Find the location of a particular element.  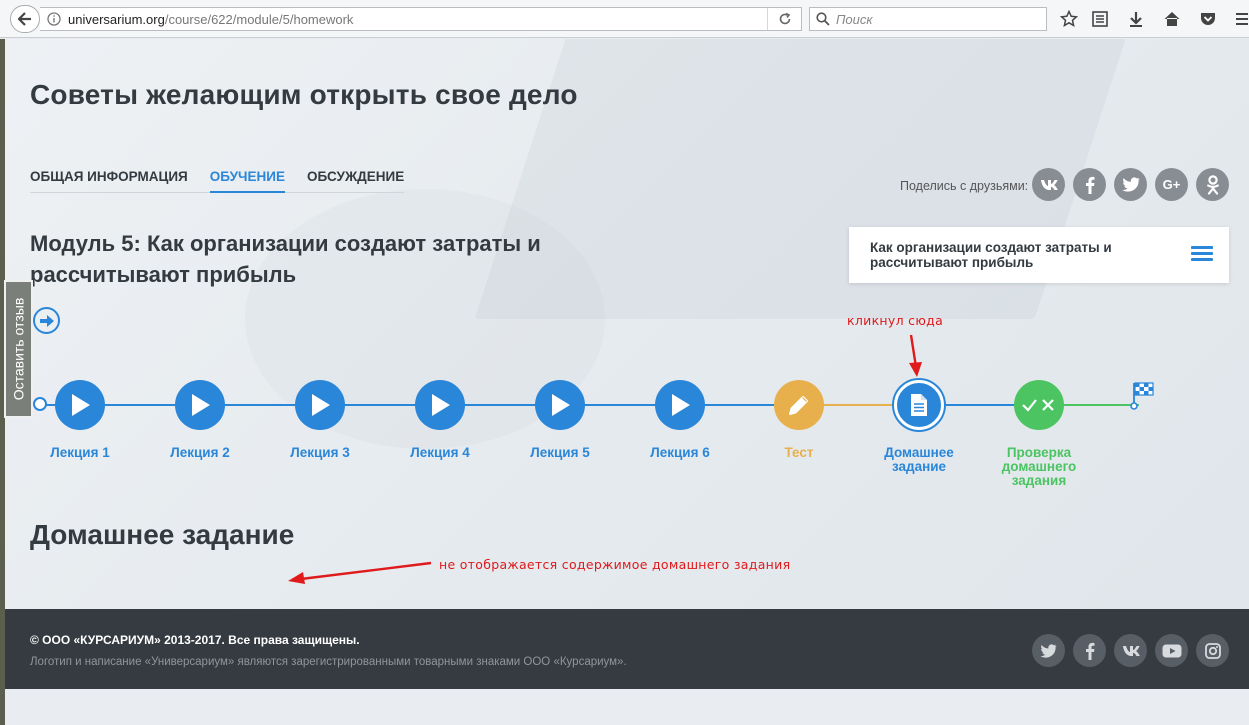

next-arrow-button is located at coordinates (46, 320).